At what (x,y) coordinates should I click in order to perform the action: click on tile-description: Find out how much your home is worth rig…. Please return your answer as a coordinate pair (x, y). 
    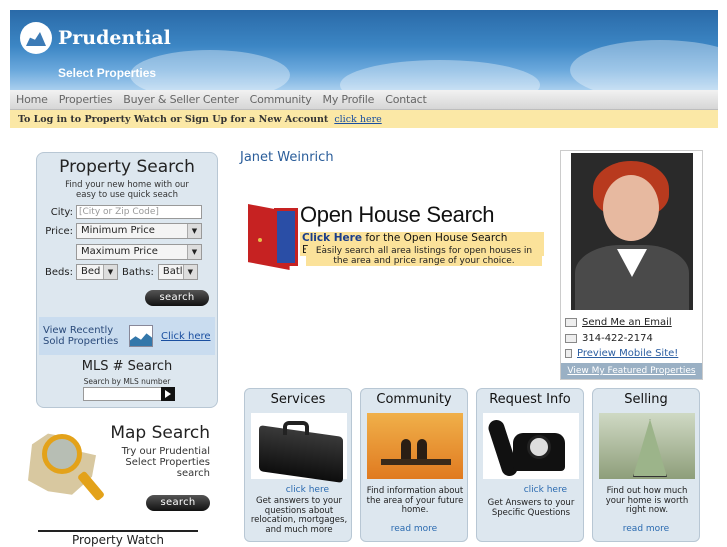
    Looking at the image, I should click on (647, 500).